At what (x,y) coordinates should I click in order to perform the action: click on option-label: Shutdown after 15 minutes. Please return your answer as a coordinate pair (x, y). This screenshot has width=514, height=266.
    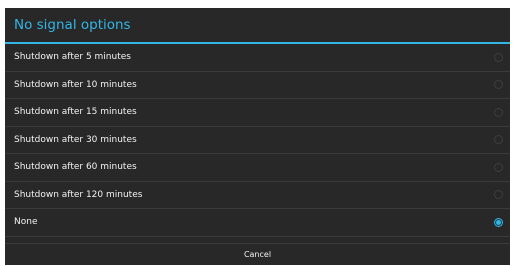
    Looking at the image, I should click on (75, 112).